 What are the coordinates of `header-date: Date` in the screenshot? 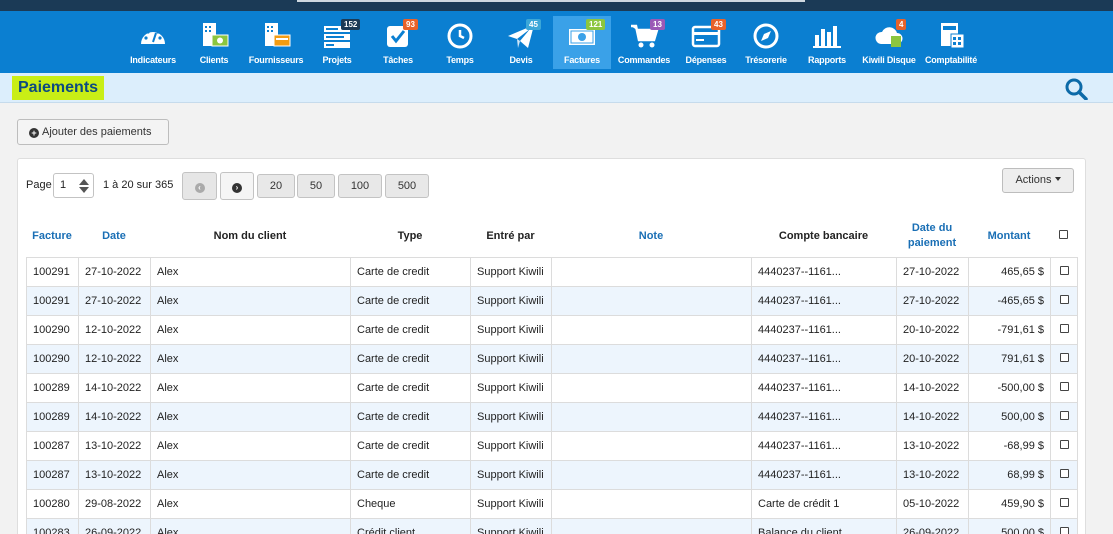 It's located at (114, 236).